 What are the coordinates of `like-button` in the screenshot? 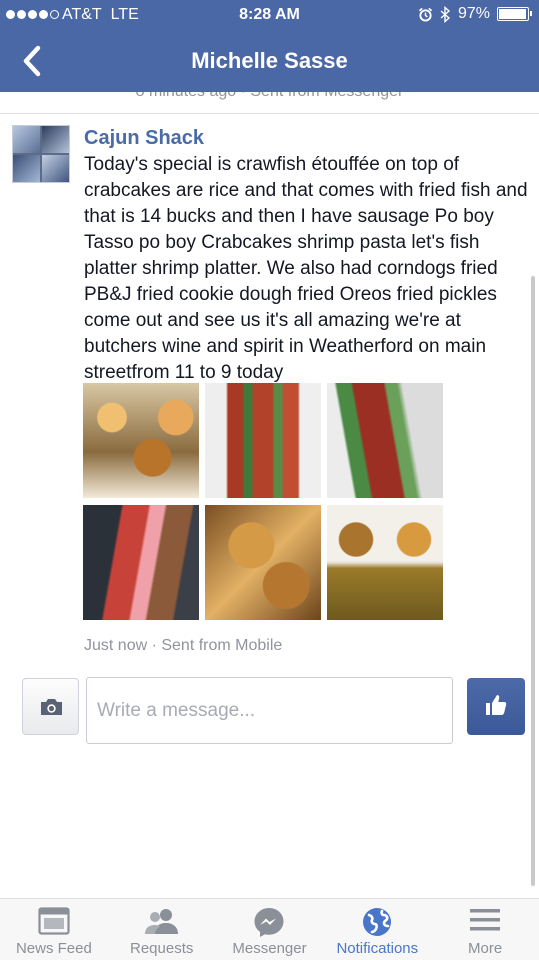 It's located at (496, 706).